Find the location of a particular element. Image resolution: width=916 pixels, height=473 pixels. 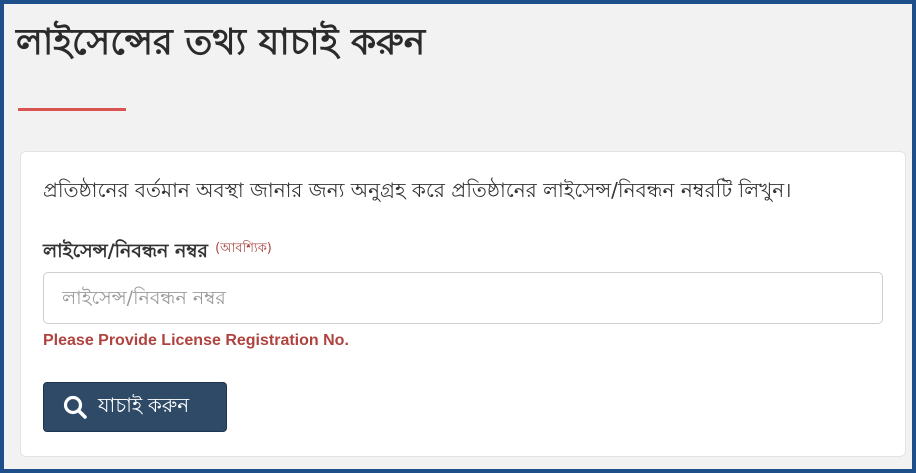

required-indicator: (আবশ্যিক) is located at coordinates (243, 248).